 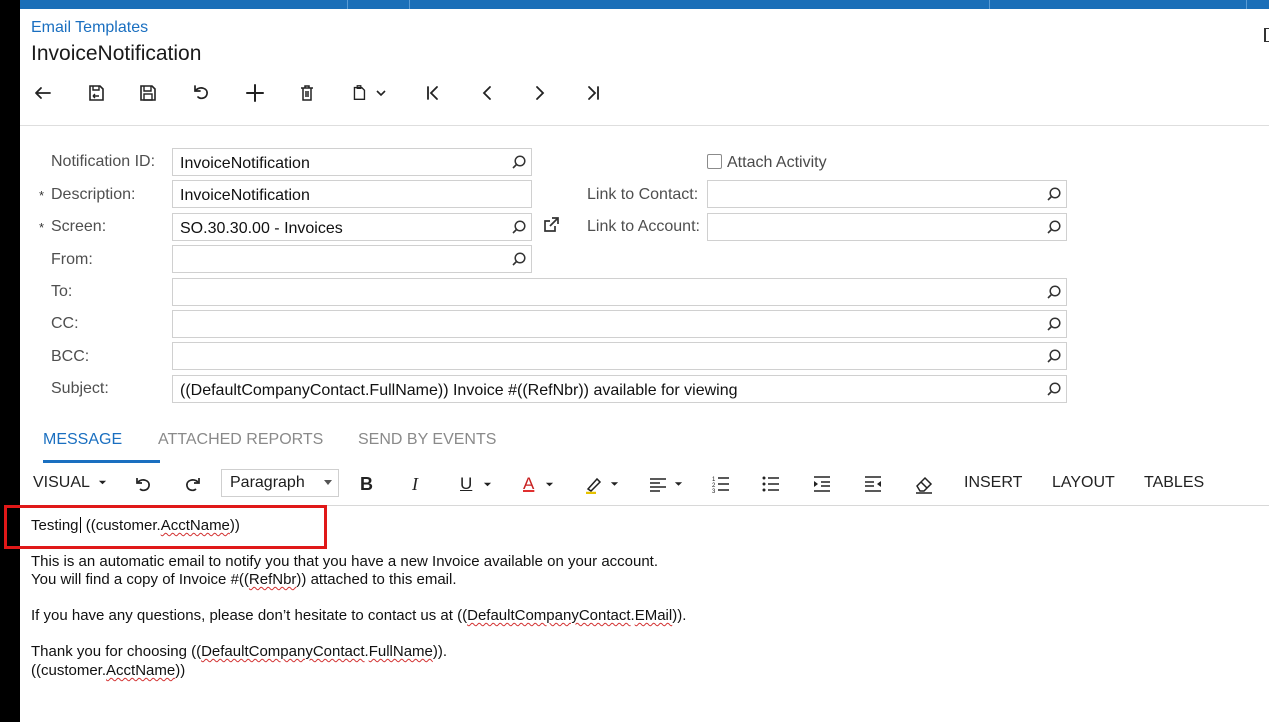 I want to click on panel-toggle-icon, so click(x=1266, y=35).